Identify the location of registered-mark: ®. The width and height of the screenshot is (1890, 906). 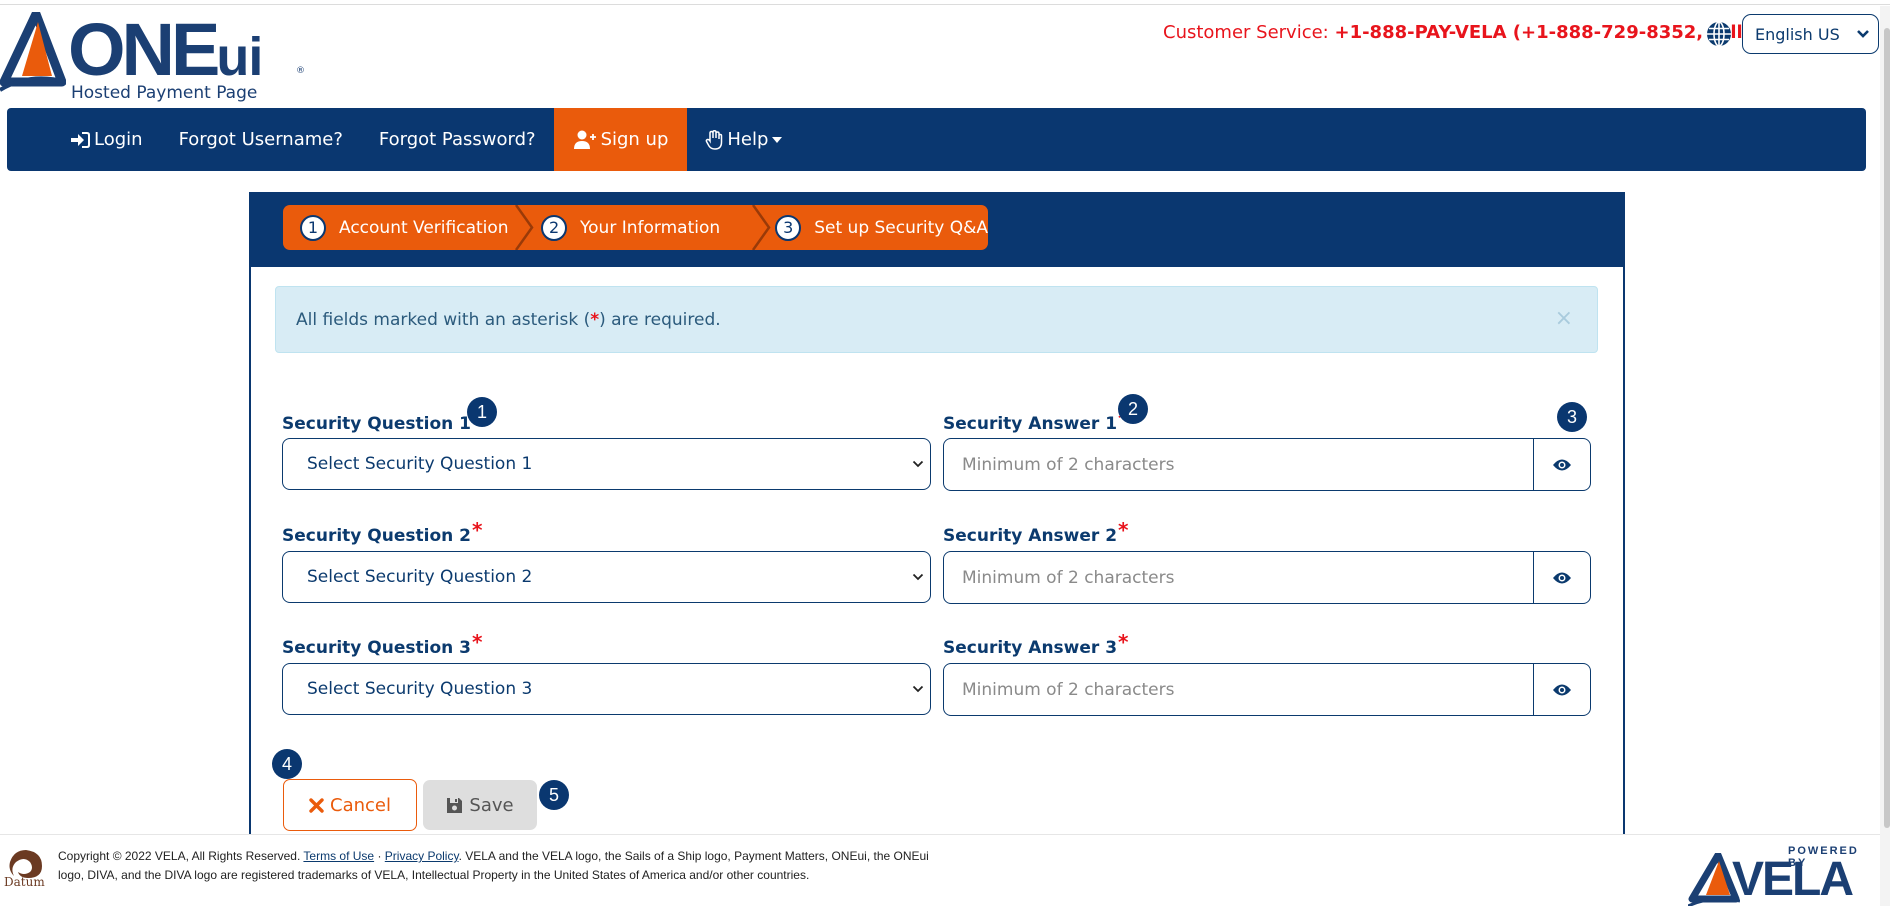
(300, 71).